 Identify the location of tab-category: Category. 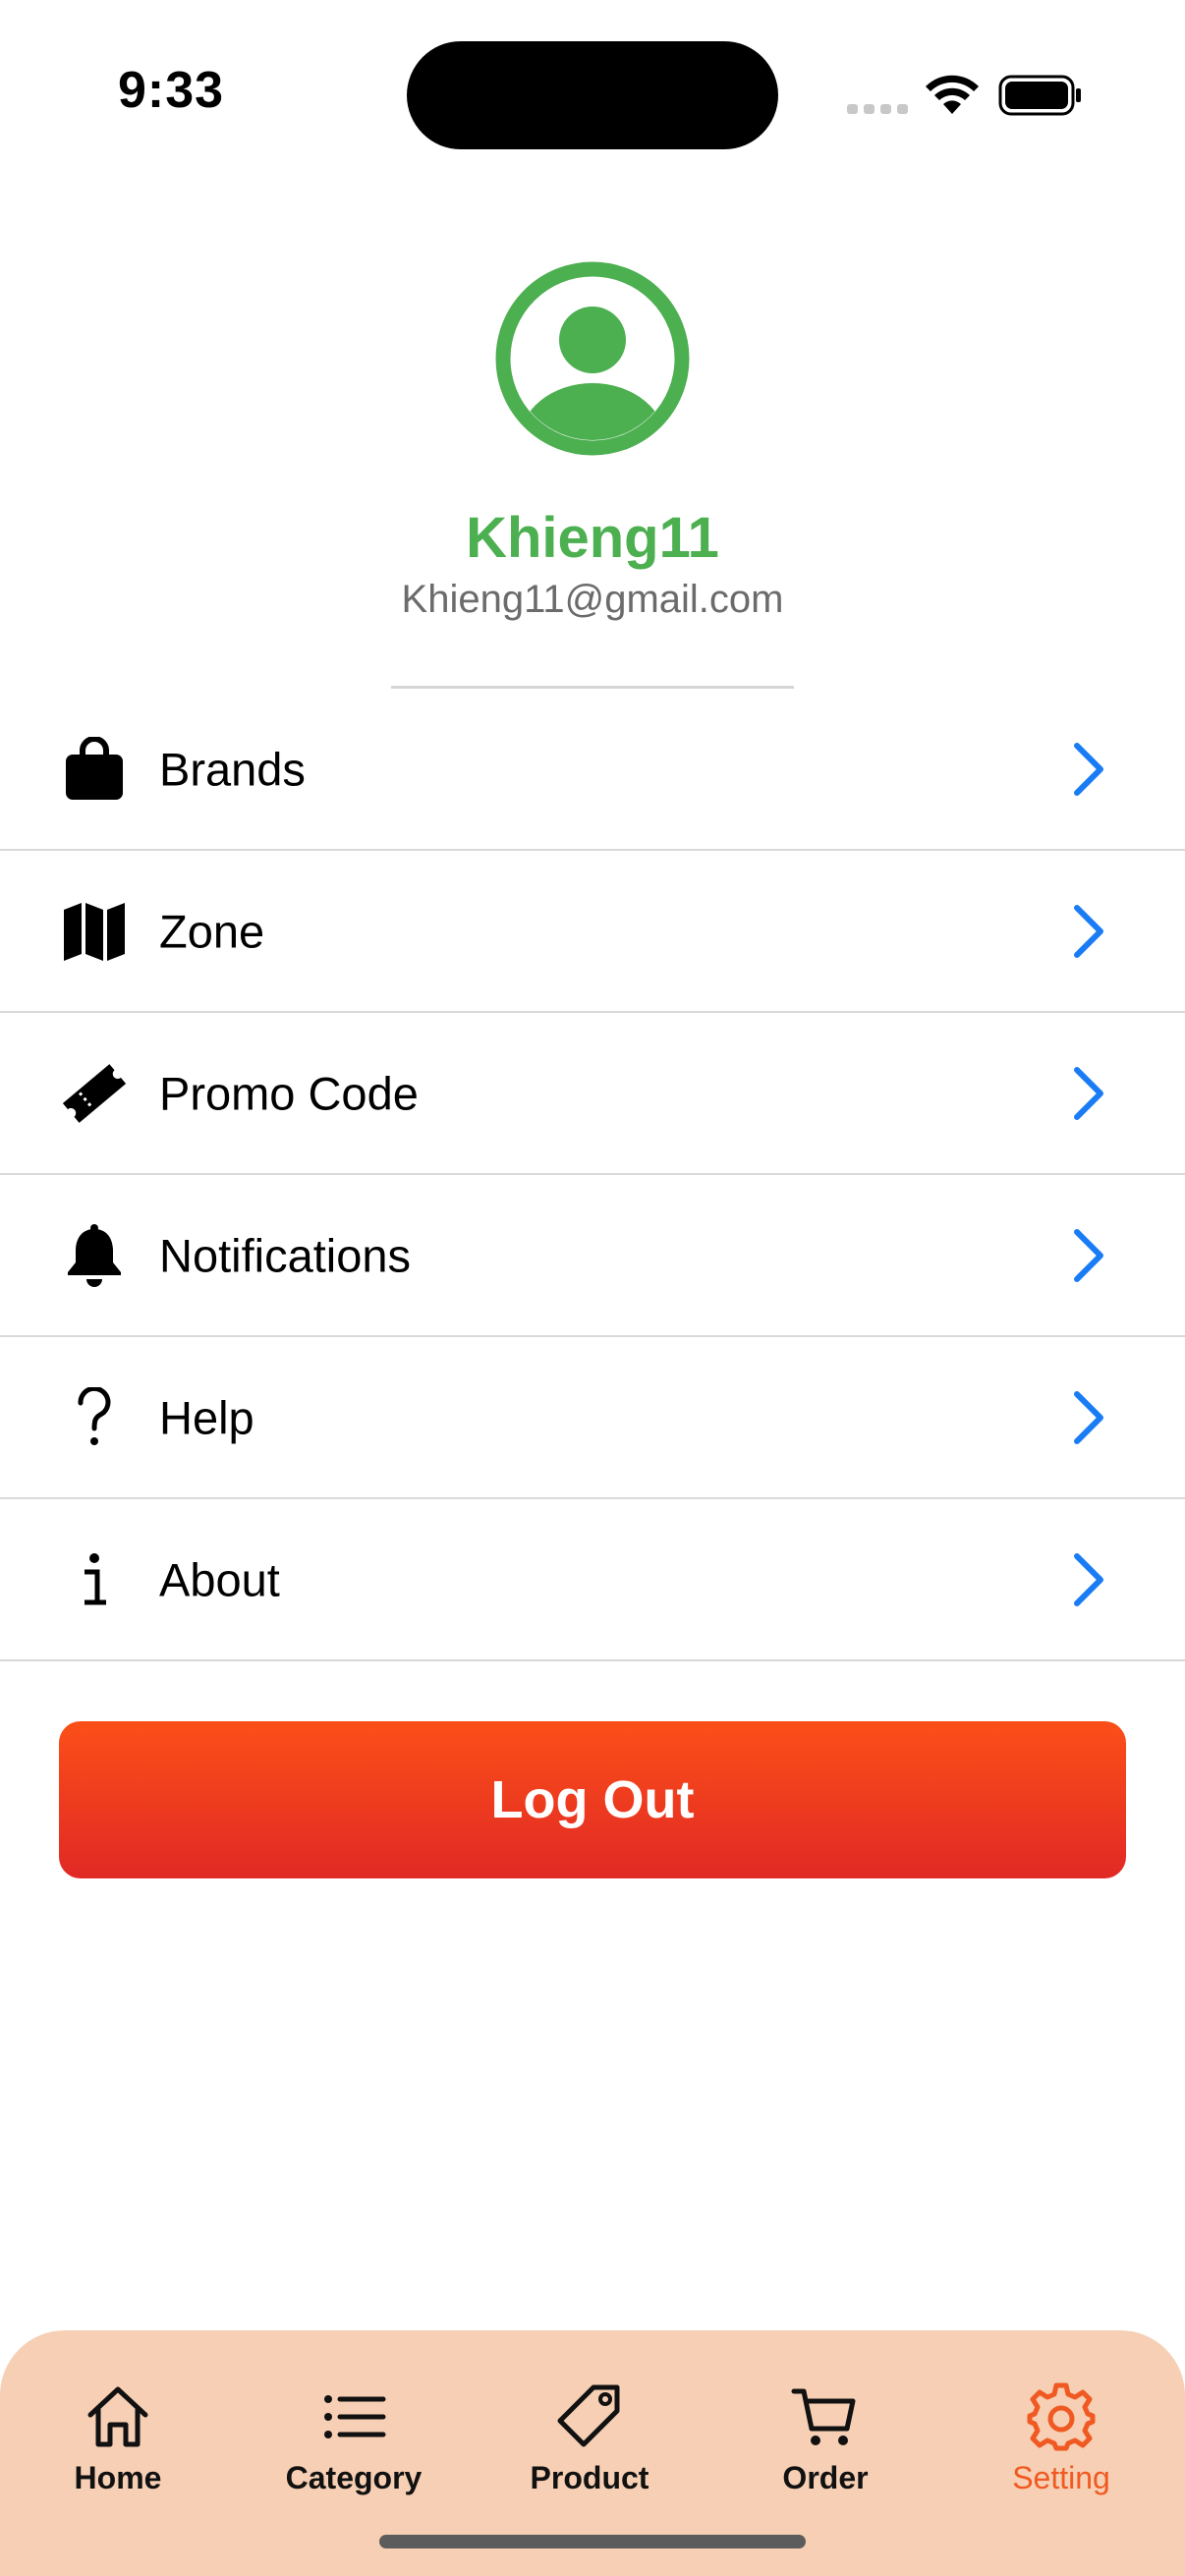
(354, 2450).